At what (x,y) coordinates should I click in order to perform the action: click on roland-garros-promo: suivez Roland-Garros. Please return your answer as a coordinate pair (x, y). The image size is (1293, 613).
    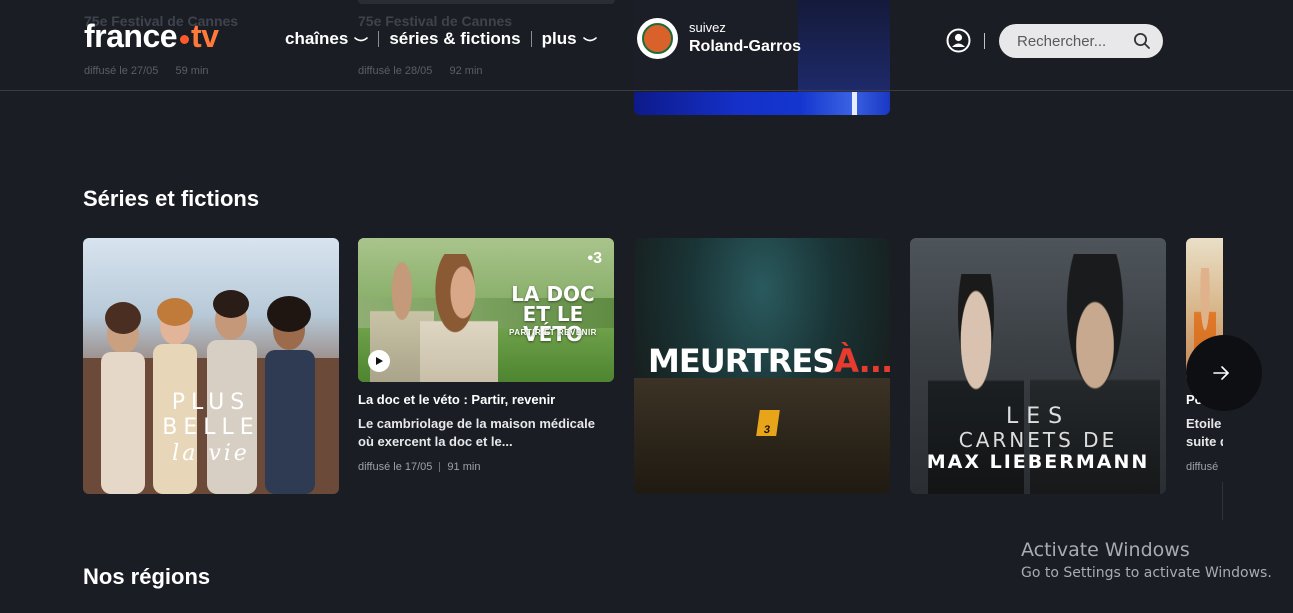
    Looking at the image, I should click on (719, 38).